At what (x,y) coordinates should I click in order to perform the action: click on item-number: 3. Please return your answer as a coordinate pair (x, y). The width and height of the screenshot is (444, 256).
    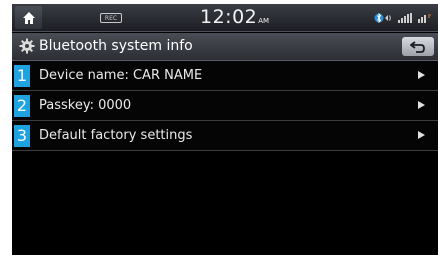
    Looking at the image, I should click on (22, 136).